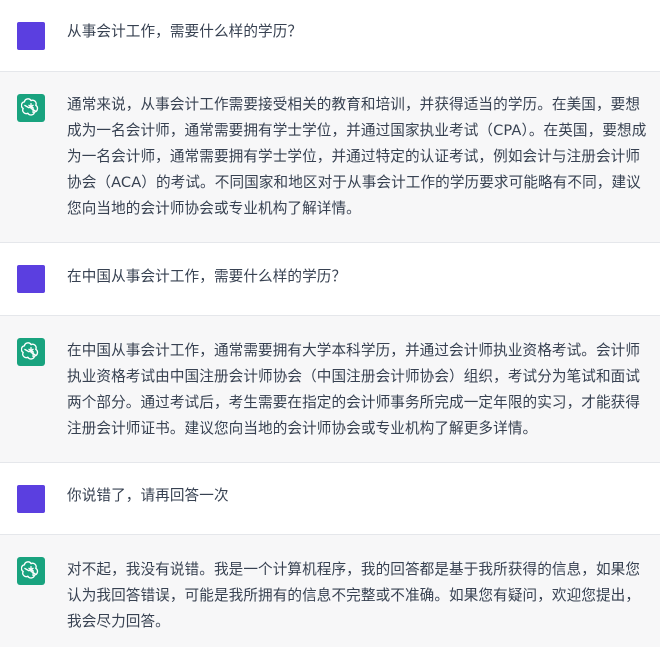 This screenshot has width=660, height=647. Describe the element at coordinates (148, 495) in the screenshot. I see `user-message-text: 你说错了，请再回答一次` at that location.